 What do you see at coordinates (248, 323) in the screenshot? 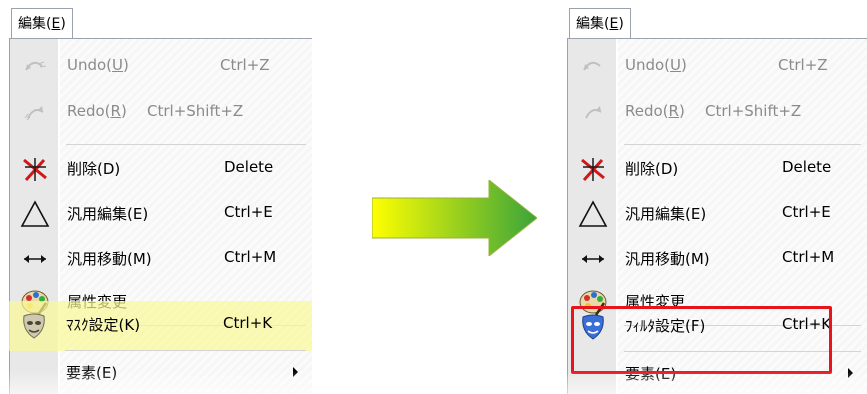
I see `mask-setting-shortcut: Ctrl+K` at bounding box center [248, 323].